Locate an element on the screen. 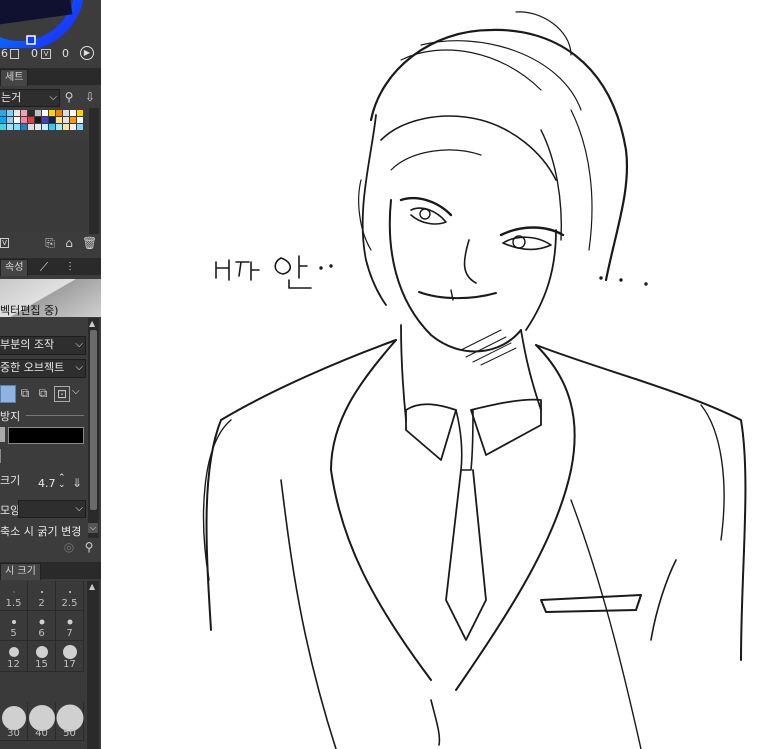 The image size is (758, 749). wrench-icon: ⟋ is located at coordinates (44, 267).